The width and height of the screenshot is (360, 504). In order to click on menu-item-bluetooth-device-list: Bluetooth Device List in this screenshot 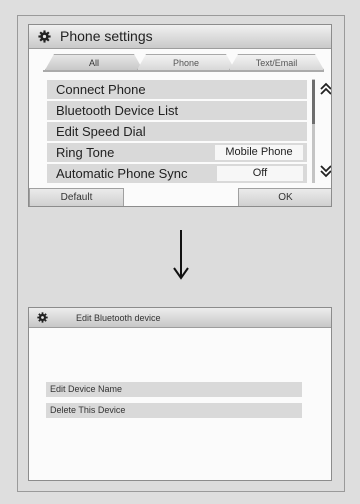, I will do `click(177, 110)`.